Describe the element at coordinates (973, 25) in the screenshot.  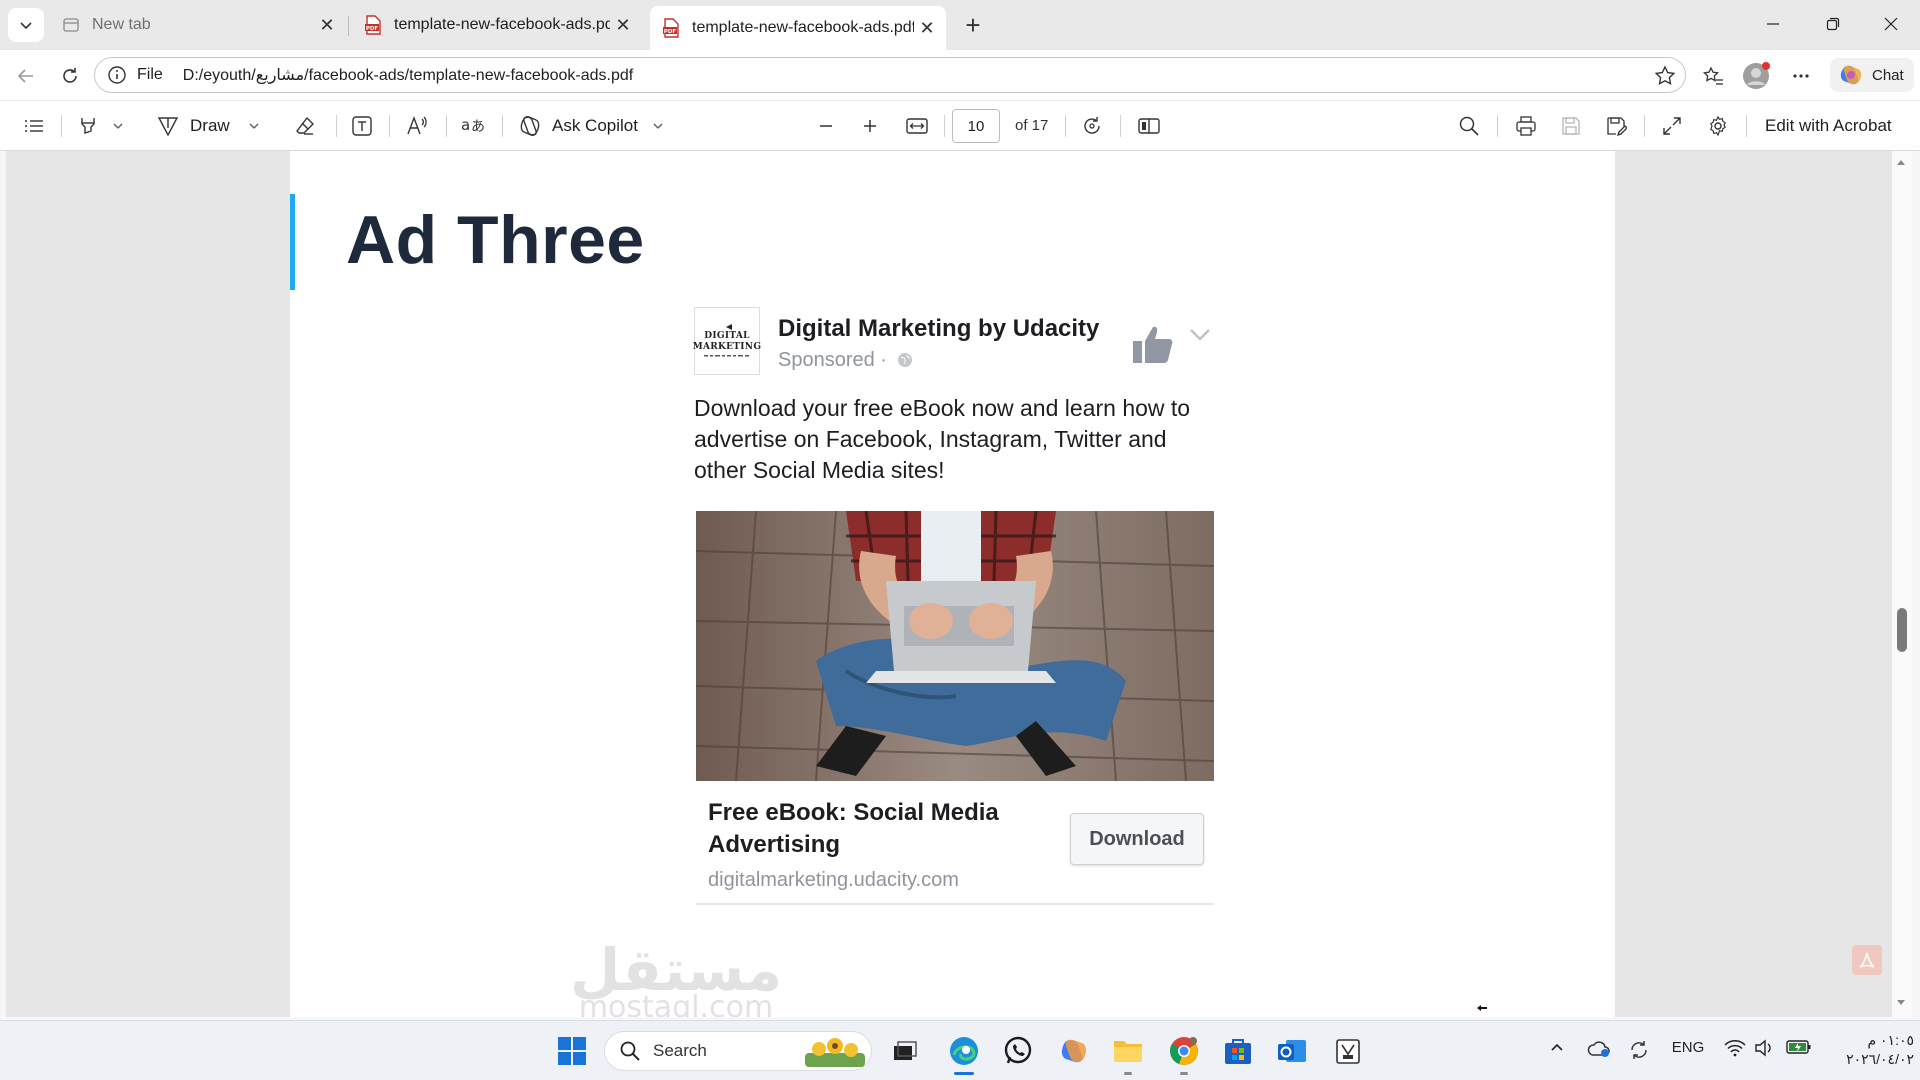
I see `new-tab-button: +` at that location.